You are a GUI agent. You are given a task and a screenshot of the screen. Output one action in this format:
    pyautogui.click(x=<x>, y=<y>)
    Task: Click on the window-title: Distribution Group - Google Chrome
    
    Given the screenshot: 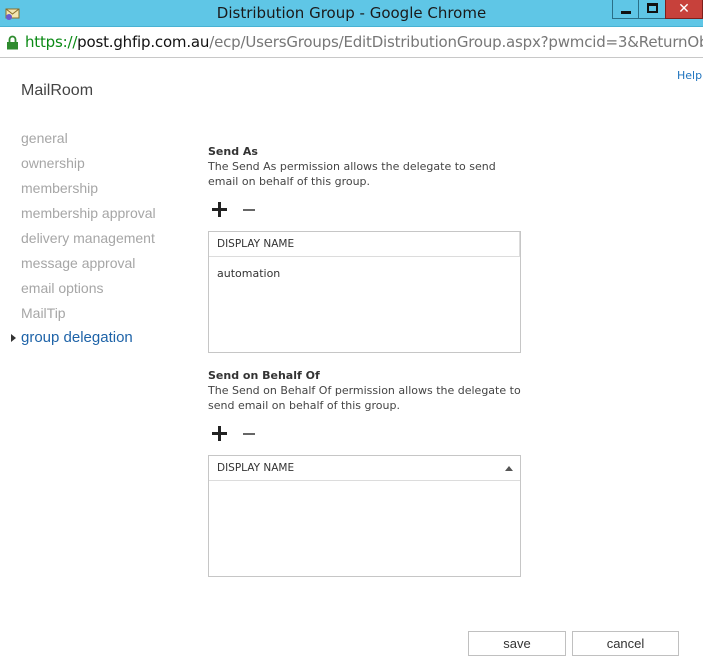 What is the action you would take?
    pyautogui.click(x=351, y=13)
    